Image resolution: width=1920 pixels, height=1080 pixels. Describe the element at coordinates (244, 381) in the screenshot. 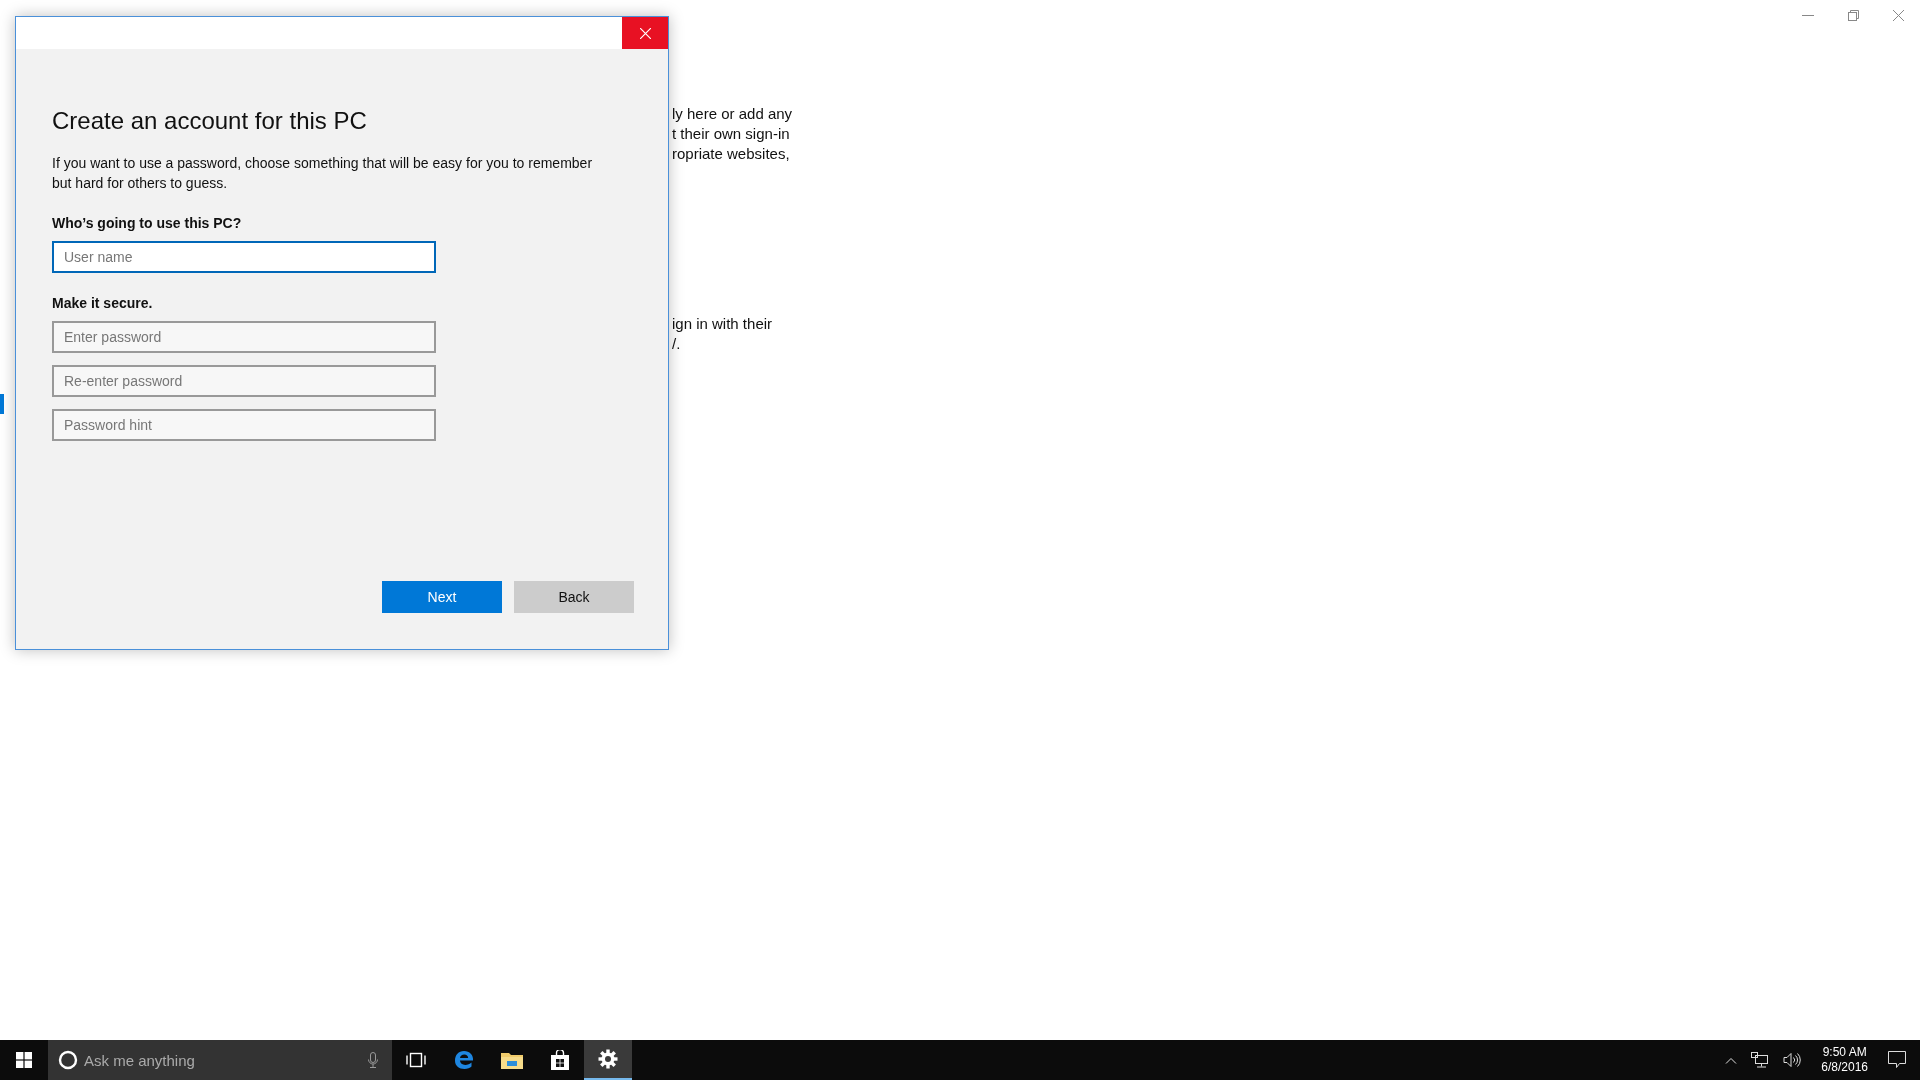

I see `input-field: Re-enter password` at that location.